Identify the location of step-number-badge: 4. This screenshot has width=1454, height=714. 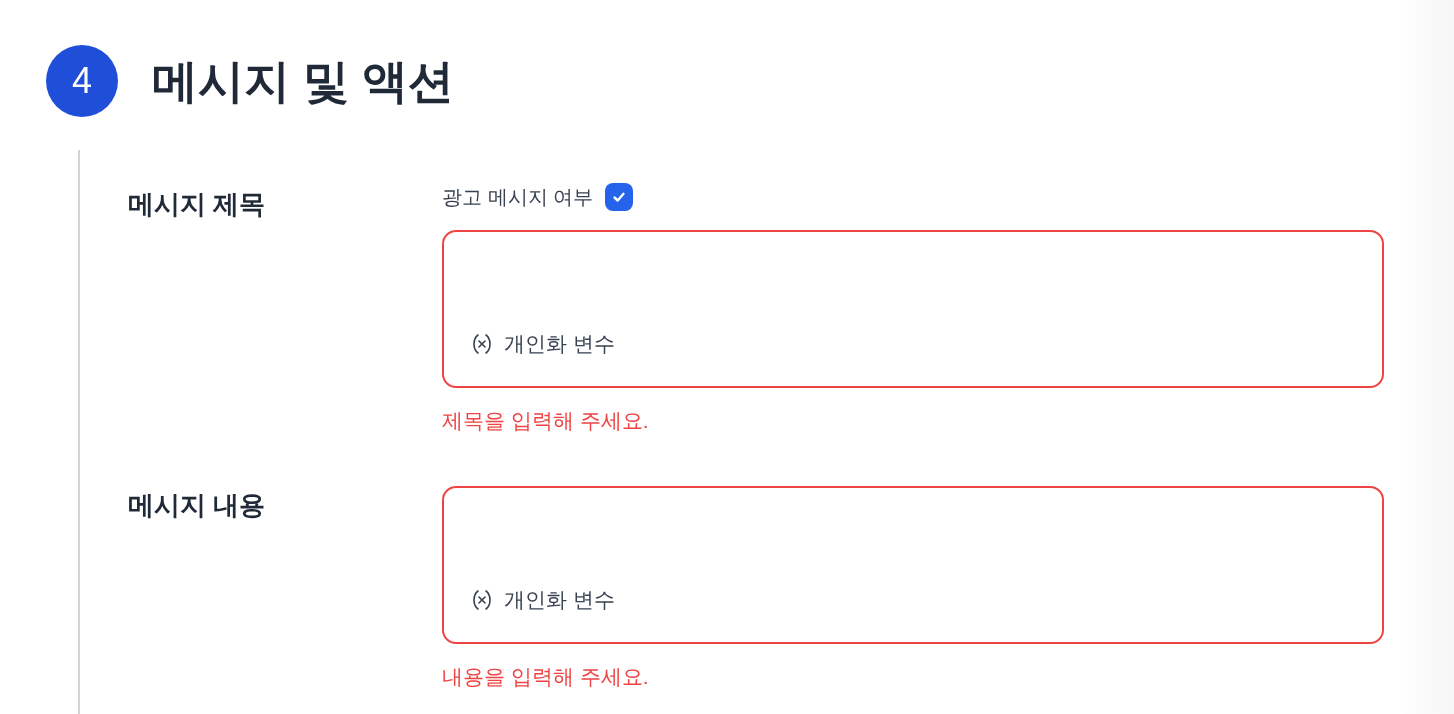
(82, 81).